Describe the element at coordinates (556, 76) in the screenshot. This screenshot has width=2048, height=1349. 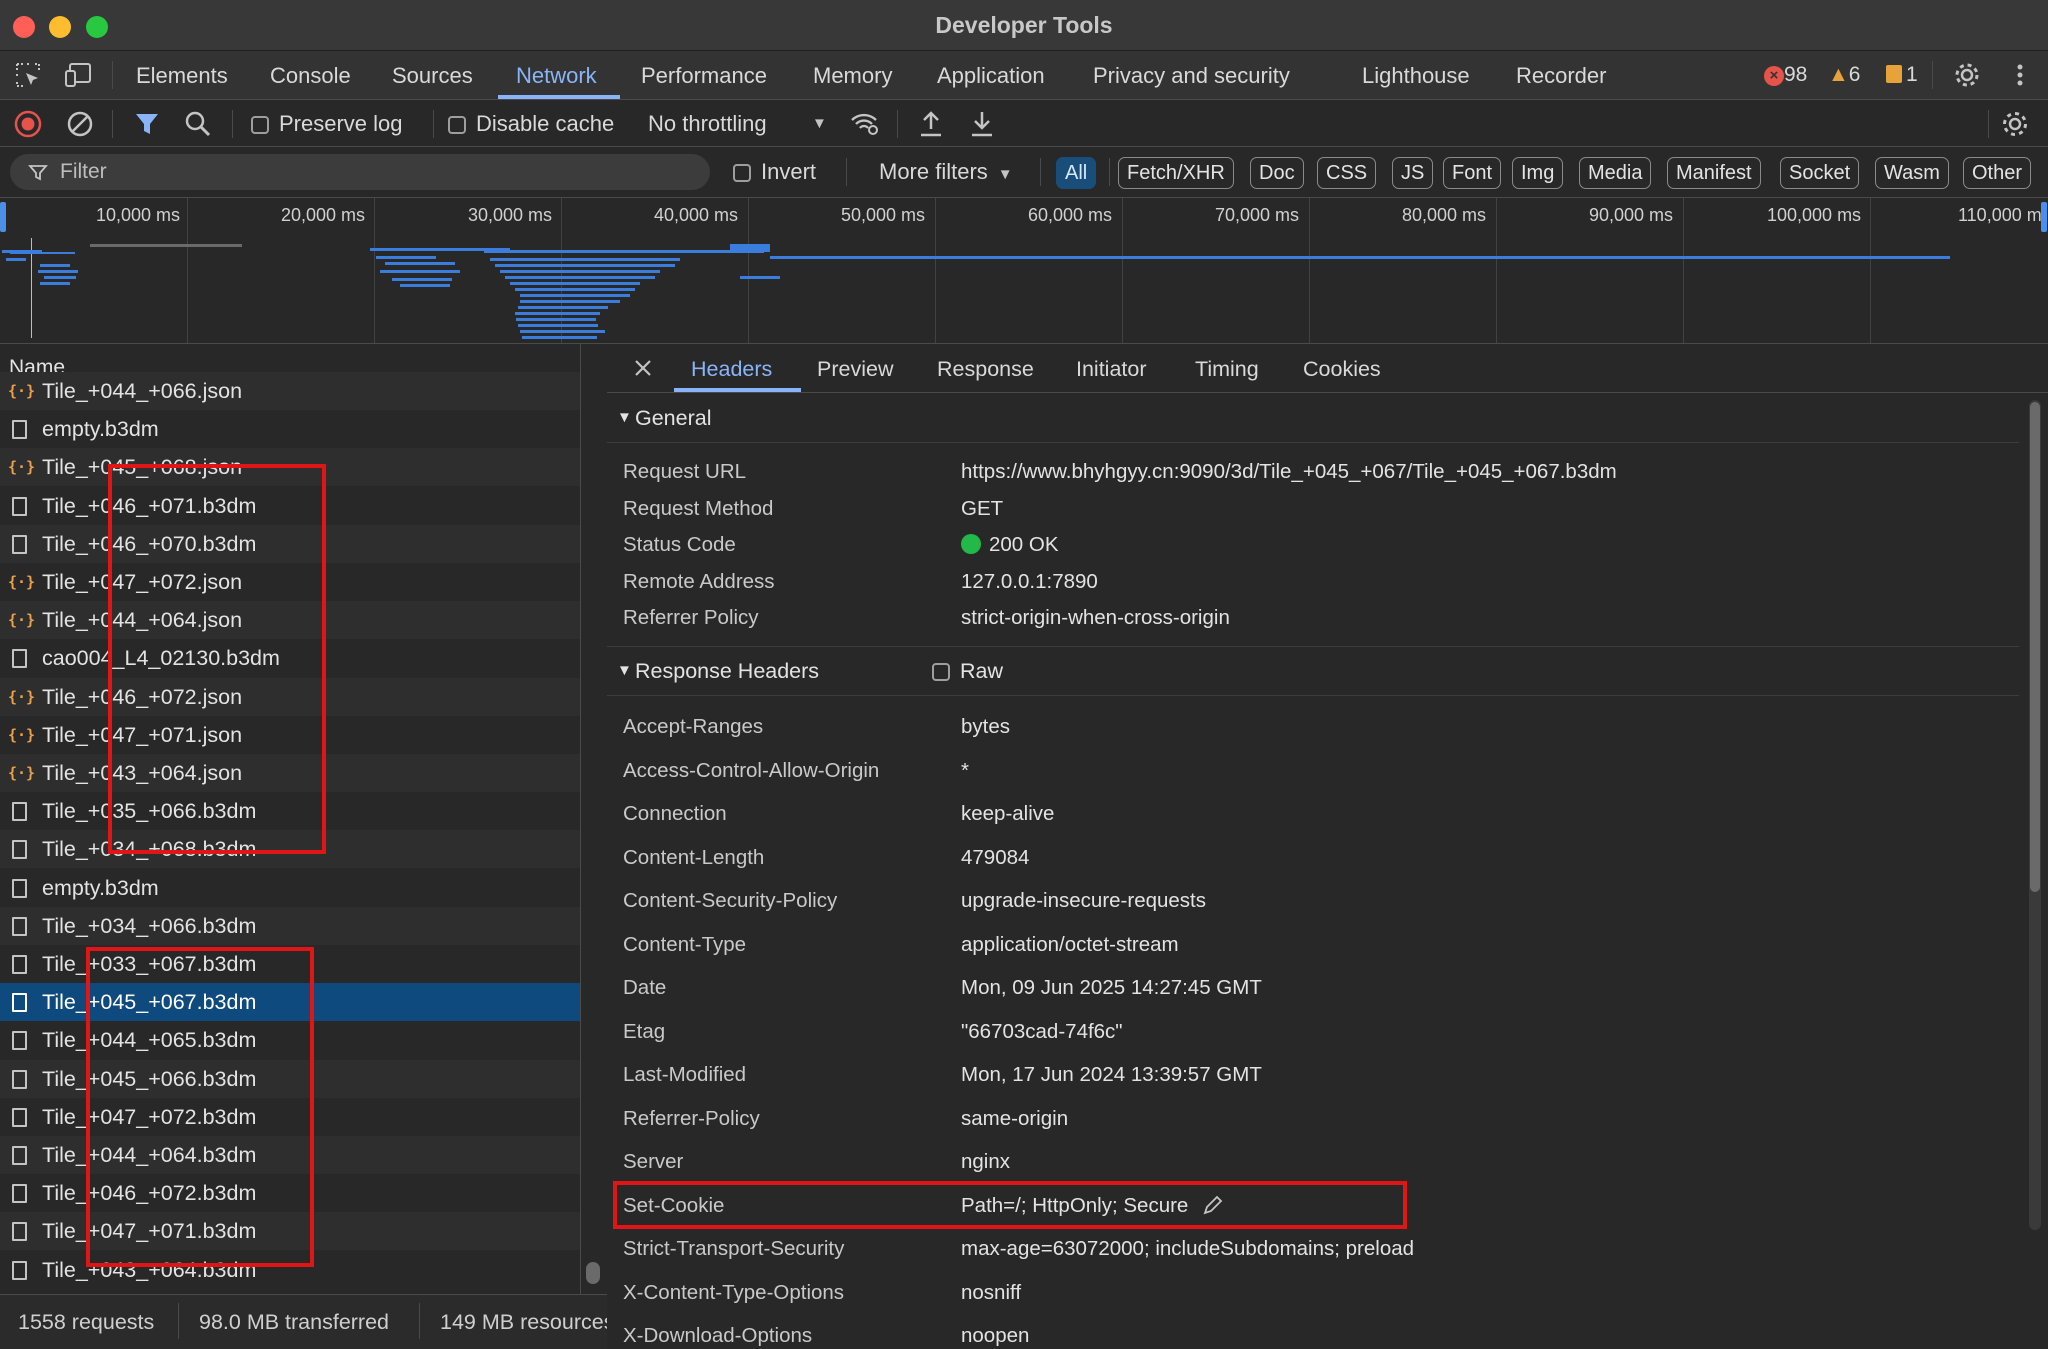
I see `tab-network: Network` at that location.